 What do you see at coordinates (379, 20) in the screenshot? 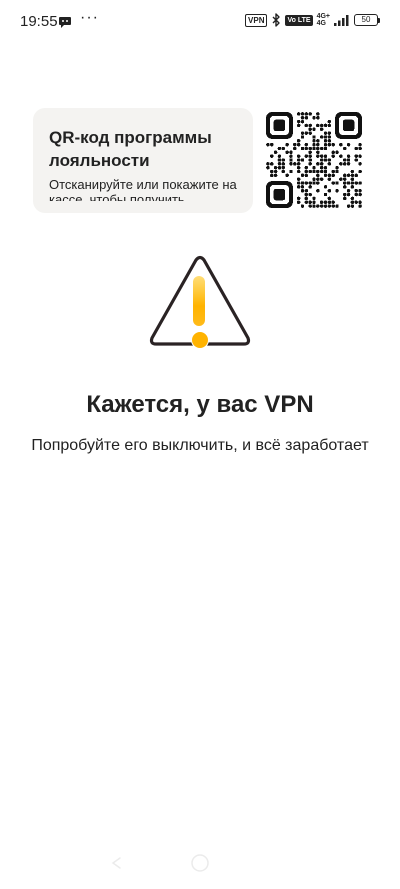
I see `battery-tip` at bounding box center [379, 20].